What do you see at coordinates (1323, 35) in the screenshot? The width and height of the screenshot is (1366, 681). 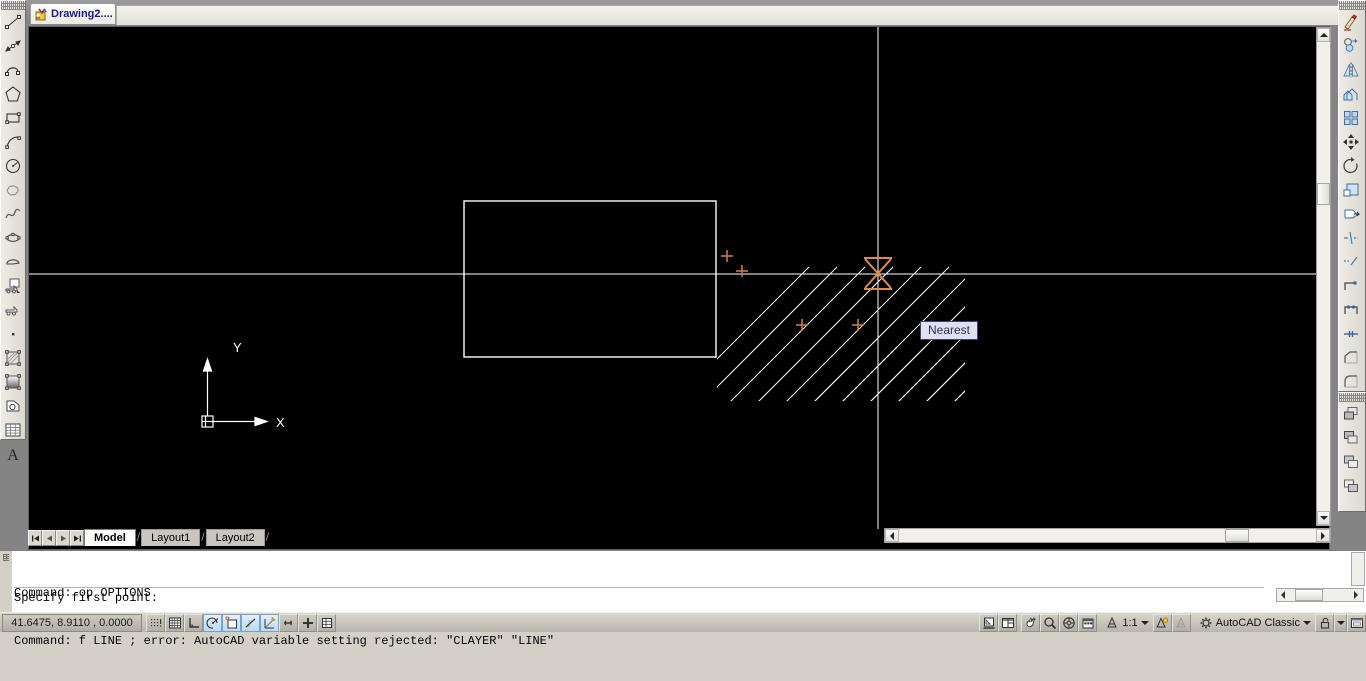 I see `scroll-up-button` at bounding box center [1323, 35].